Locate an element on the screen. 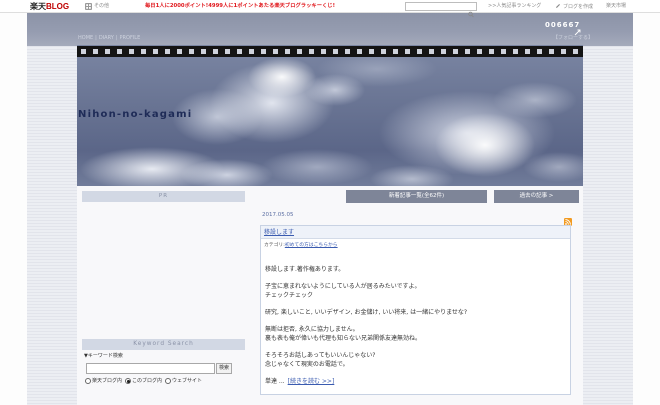  apps-icon is located at coordinates (88, 6).